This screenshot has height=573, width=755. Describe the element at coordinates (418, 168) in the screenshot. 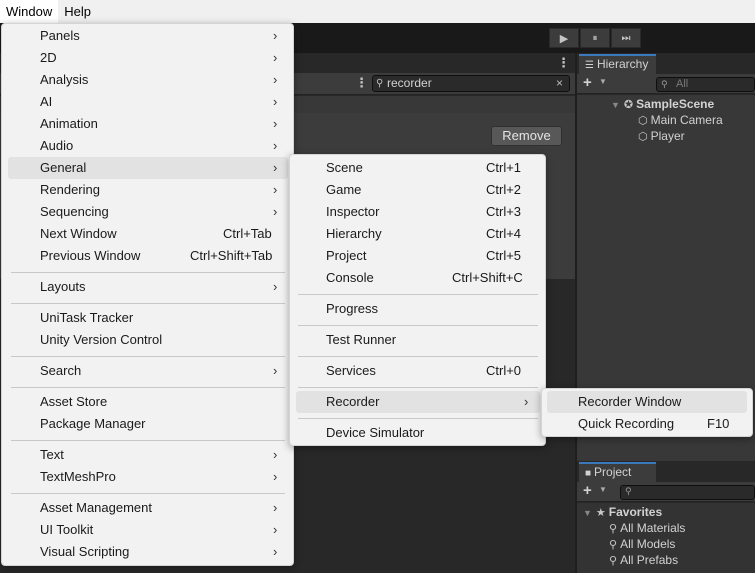

I see `menu-item-scene: Scene Ctrl+1` at that location.